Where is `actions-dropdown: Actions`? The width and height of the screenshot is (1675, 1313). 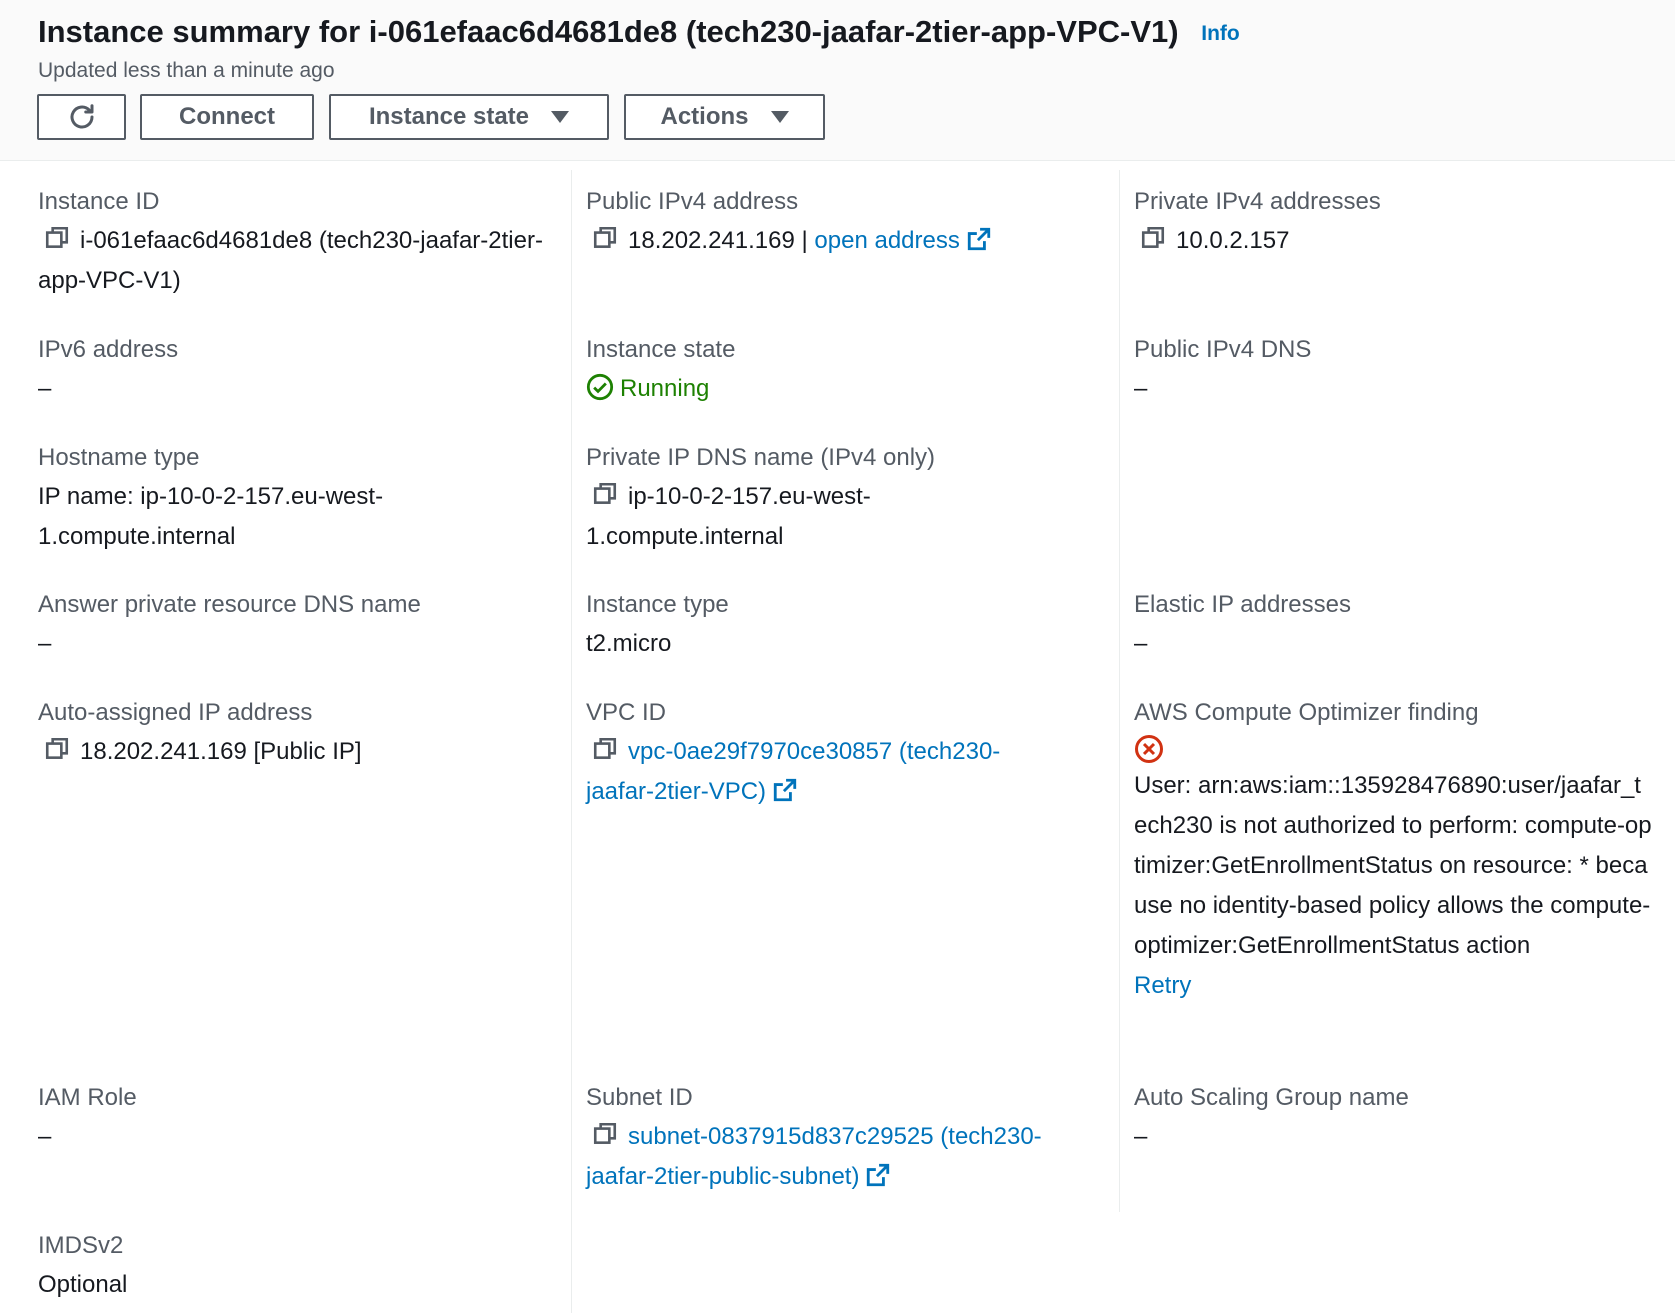 actions-dropdown: Actions is located at coordinates (724, 117).